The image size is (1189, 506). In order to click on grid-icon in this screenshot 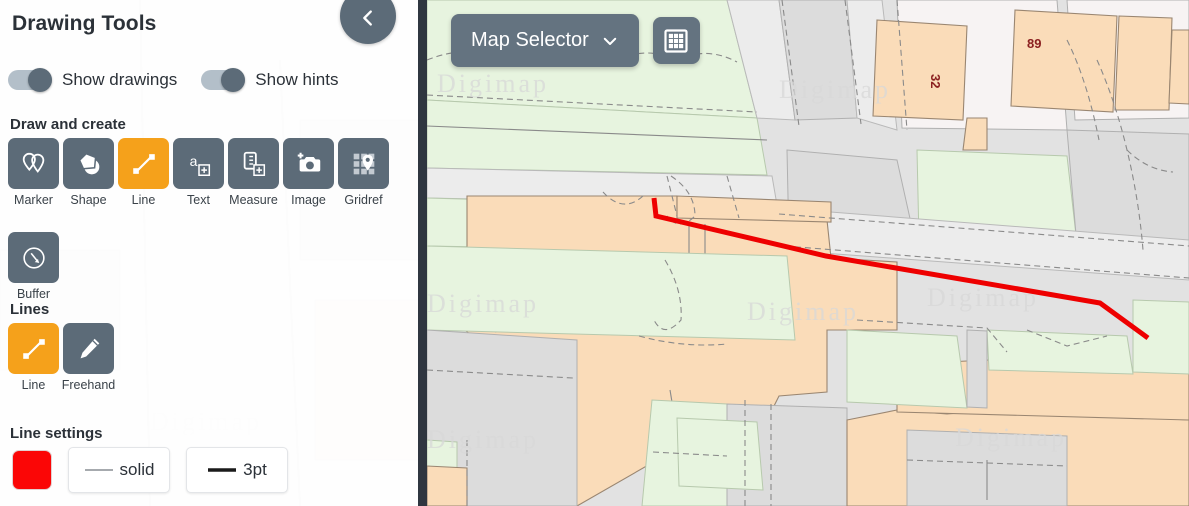, I will do `click(676, 40)`.